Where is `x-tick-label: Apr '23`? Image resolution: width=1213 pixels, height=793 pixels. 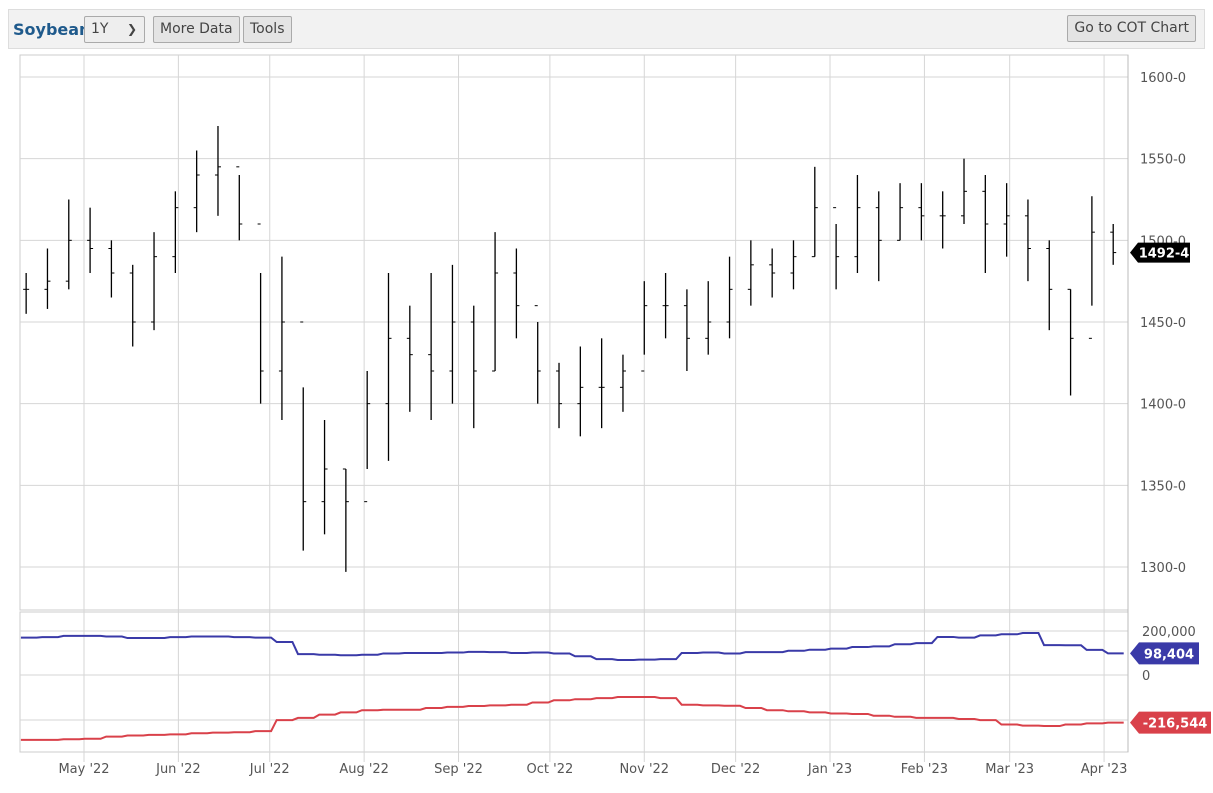 x-tick-label: Apr '23 is located at coordinates (1104, 769).